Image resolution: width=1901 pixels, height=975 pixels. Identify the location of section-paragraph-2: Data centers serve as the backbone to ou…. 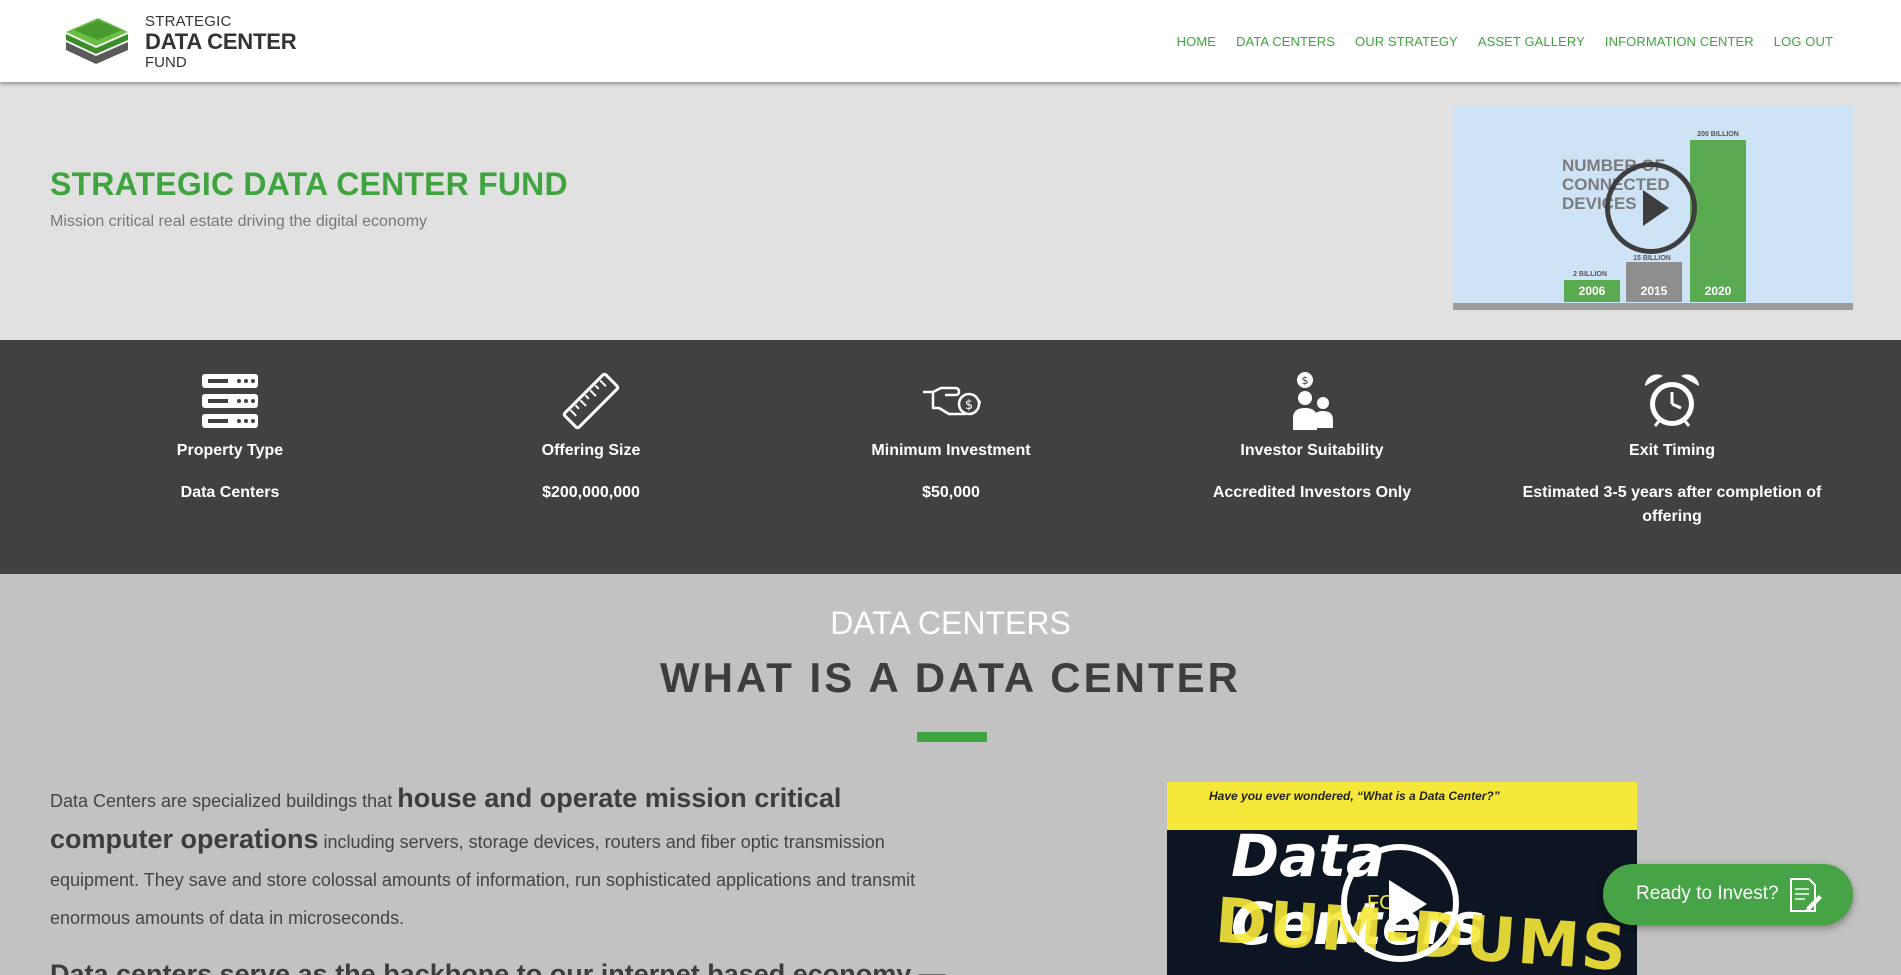
(498, 967).